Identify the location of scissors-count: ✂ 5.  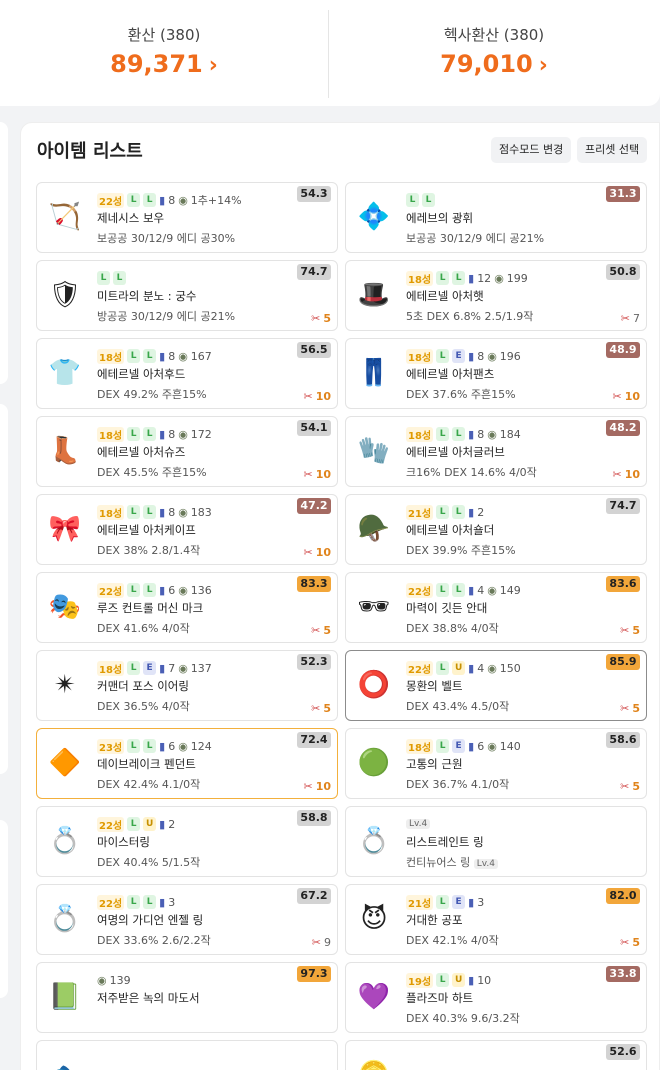
(630, 786).